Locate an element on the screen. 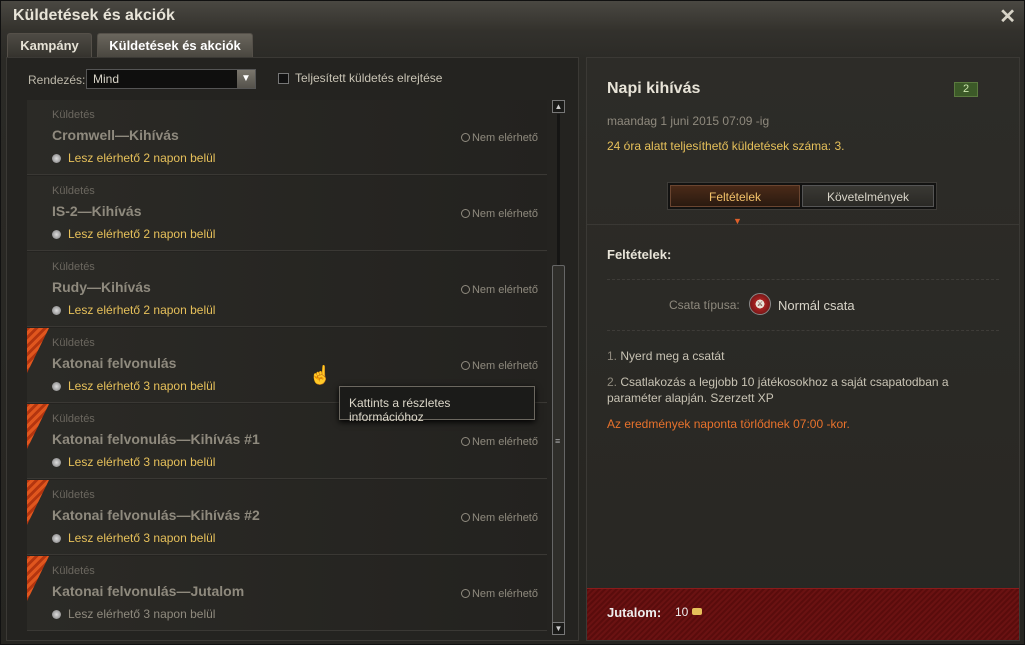 This screenshot has width=1025, height=645. title-bar: Küldetések és akciók ✕ is located at coordinates (512, 16).